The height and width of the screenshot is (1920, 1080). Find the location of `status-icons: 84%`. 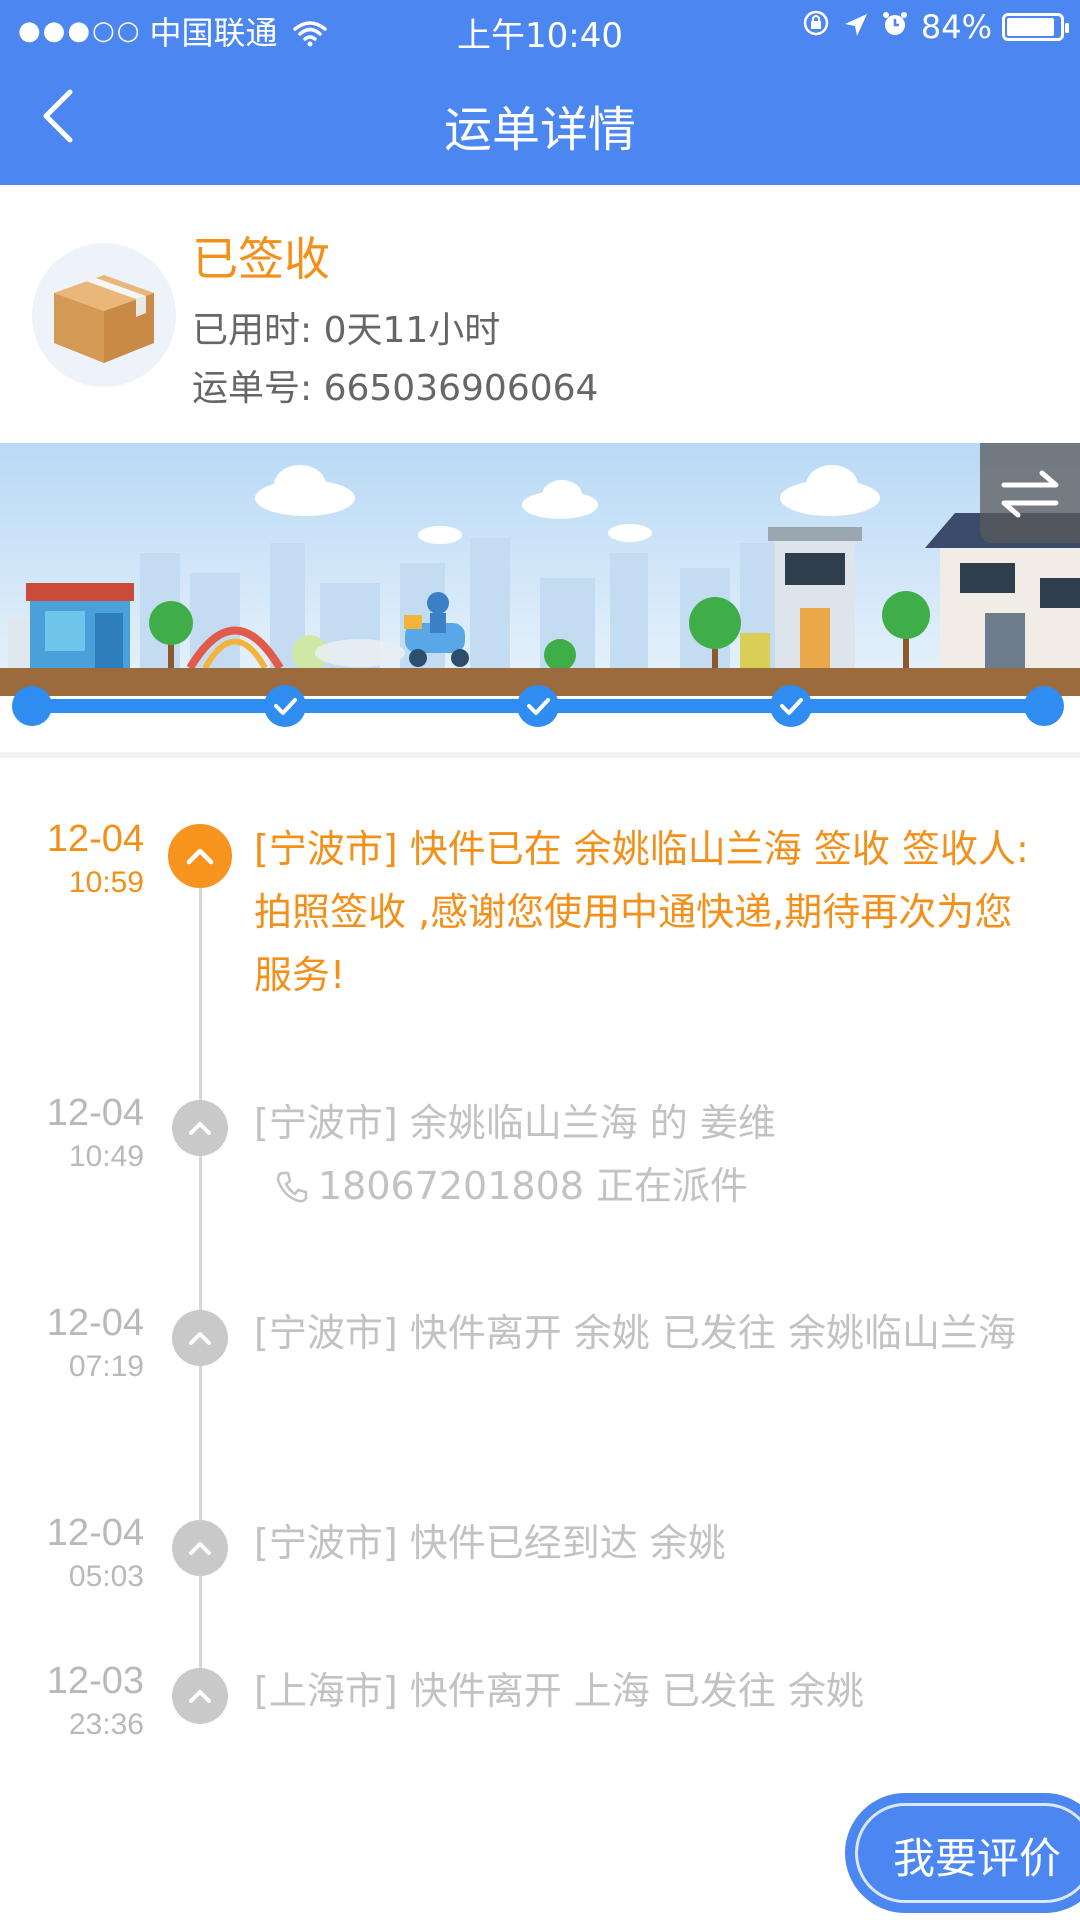

status-icons: 84% is located at coordinates (935, 27).